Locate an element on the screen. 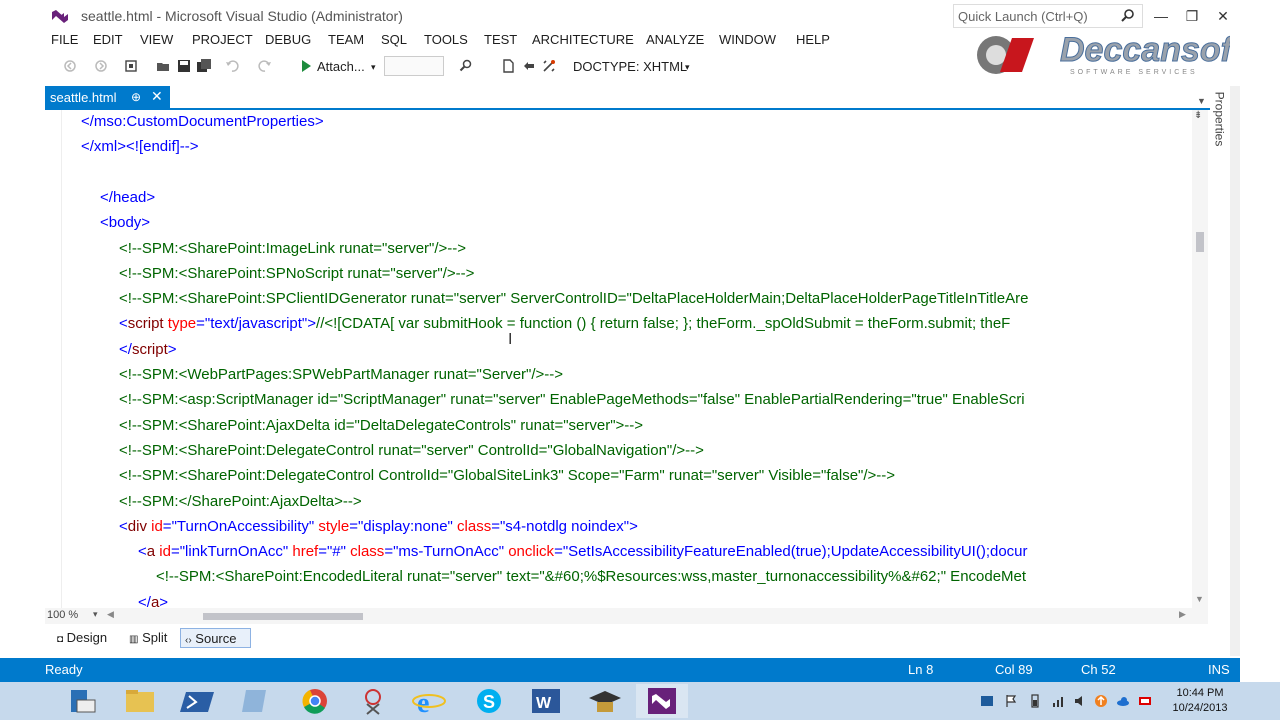  network-meter-icon is located at coordinates (987, 701).